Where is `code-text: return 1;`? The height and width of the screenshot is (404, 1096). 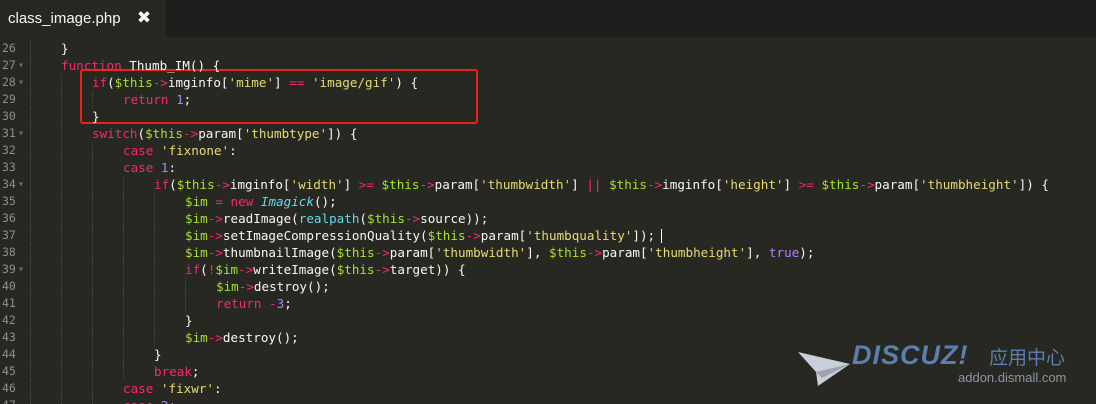 code-text: return 1; is located at coordinates (157, 99).